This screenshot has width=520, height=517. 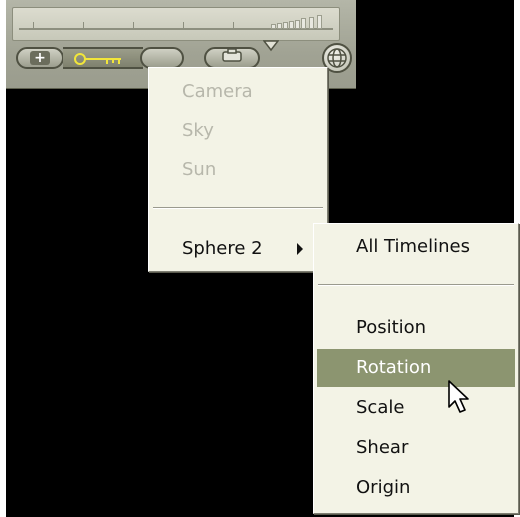 I want to click on globe-icon, so click(x=337, y=58).